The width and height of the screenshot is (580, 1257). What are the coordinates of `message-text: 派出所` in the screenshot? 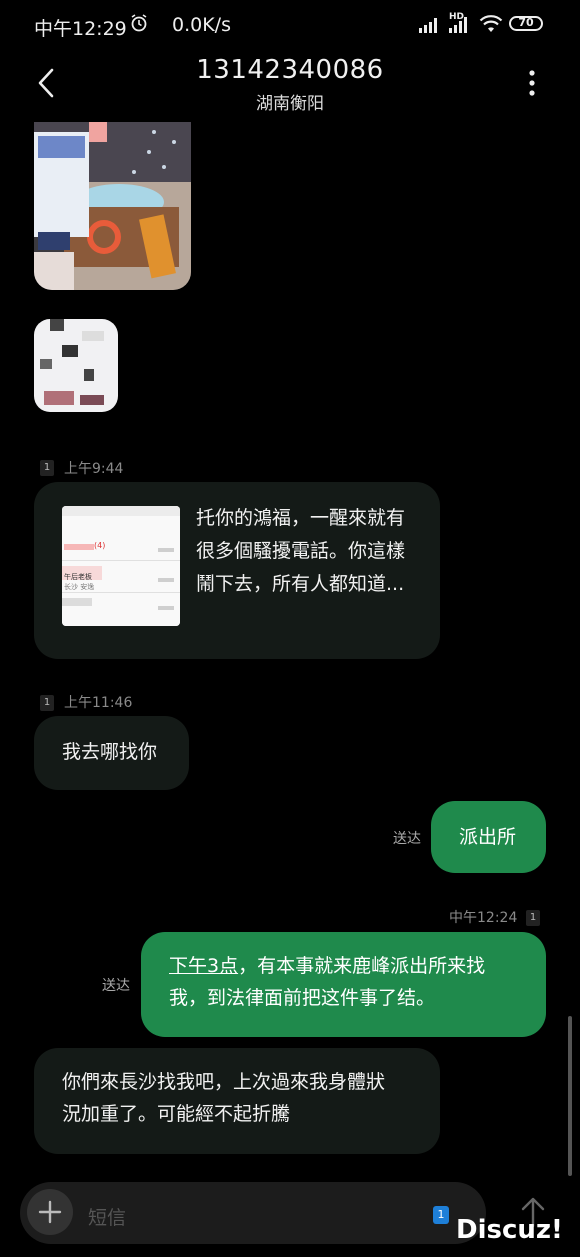 It's located at (488, 837).